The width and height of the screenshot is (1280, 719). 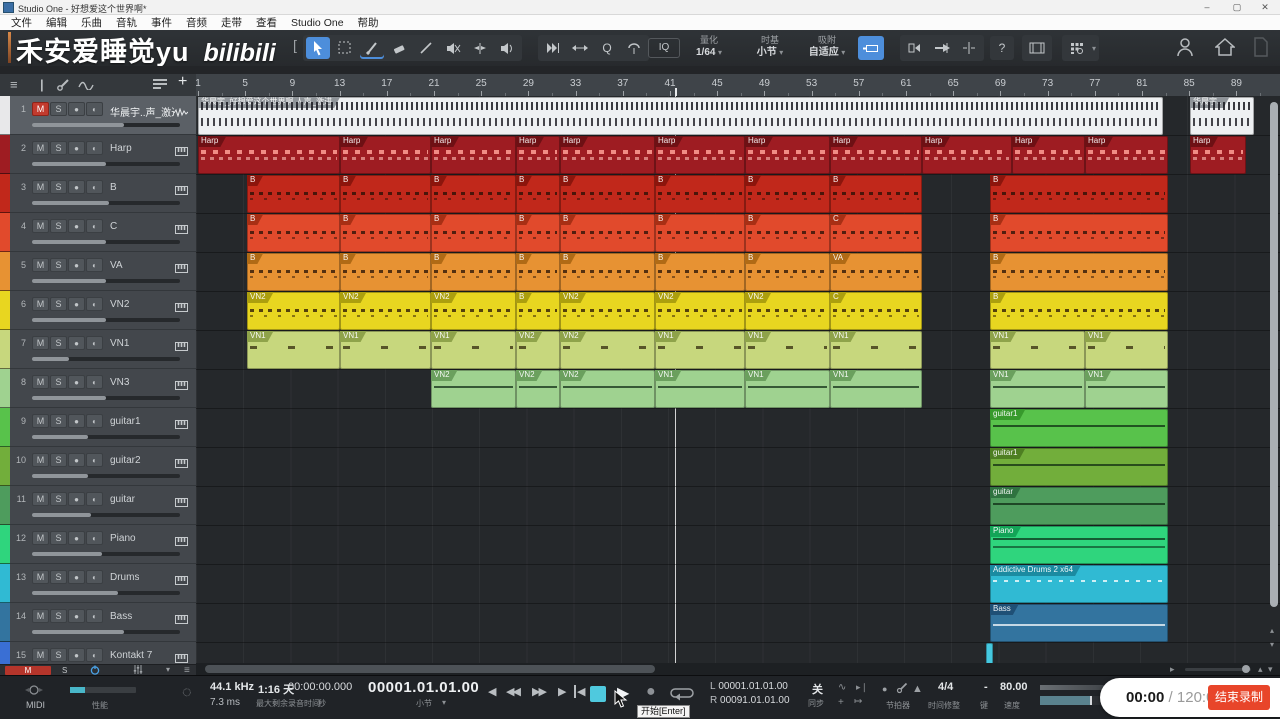 I want to click on tempo-value: 80.00, so click(x=1014, y=687).